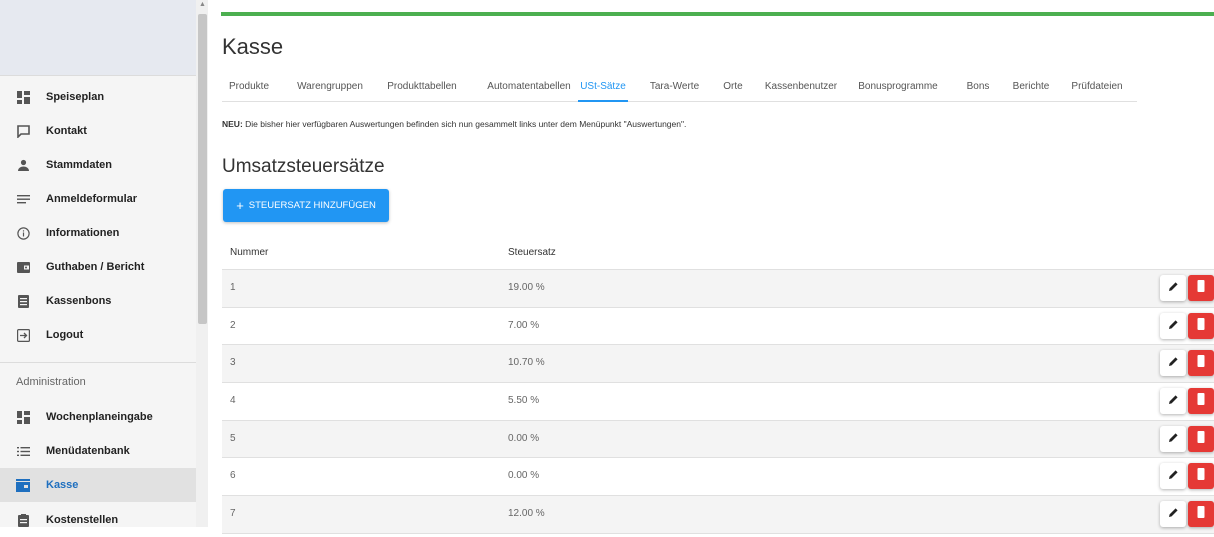  Describe the element at coordinates (202, 5) in the screenshot. I see `scroll-up-arrow-icon: ▲` at that location.